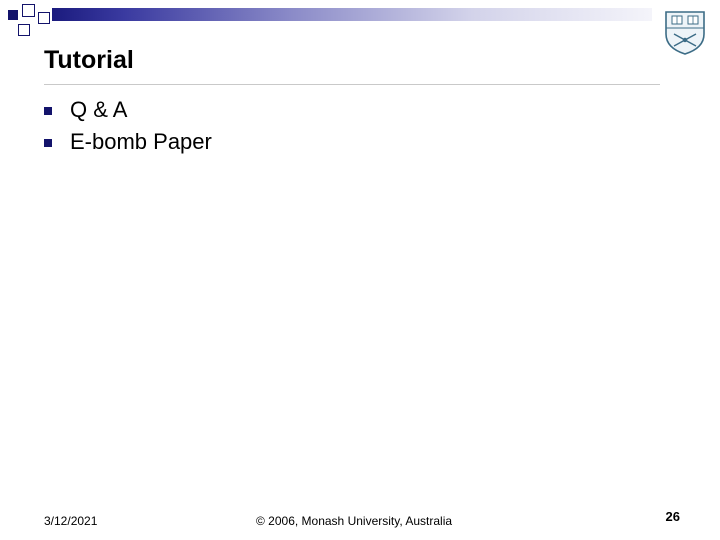  Describe the element at coordinates (71, 521) in the screenshot. I see `footer-date: 3/12/2021` at that location.